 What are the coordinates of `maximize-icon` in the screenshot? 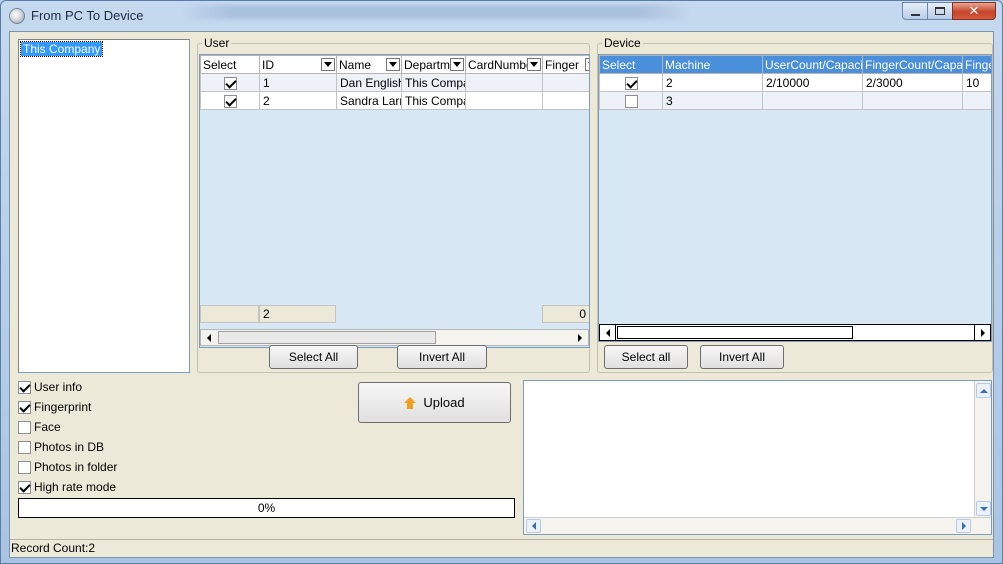 It's located at (940, 11).